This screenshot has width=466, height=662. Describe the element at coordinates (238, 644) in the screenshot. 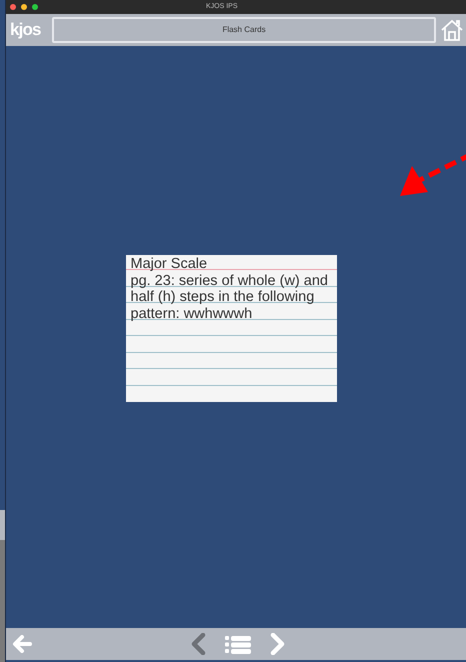

I see `list-icon` at that location.